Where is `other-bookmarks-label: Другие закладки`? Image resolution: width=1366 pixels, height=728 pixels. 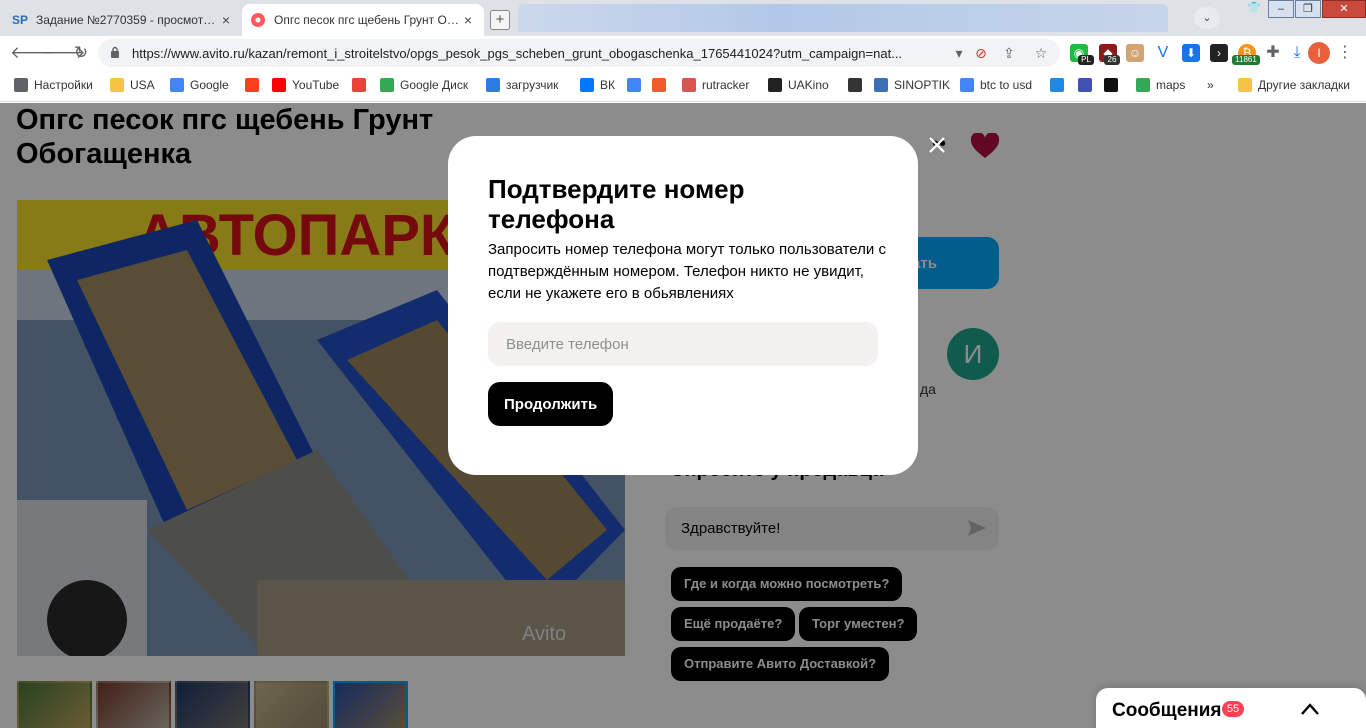 other-bookmarks-label: Другие закладки is located at coordinates (1304, 85).